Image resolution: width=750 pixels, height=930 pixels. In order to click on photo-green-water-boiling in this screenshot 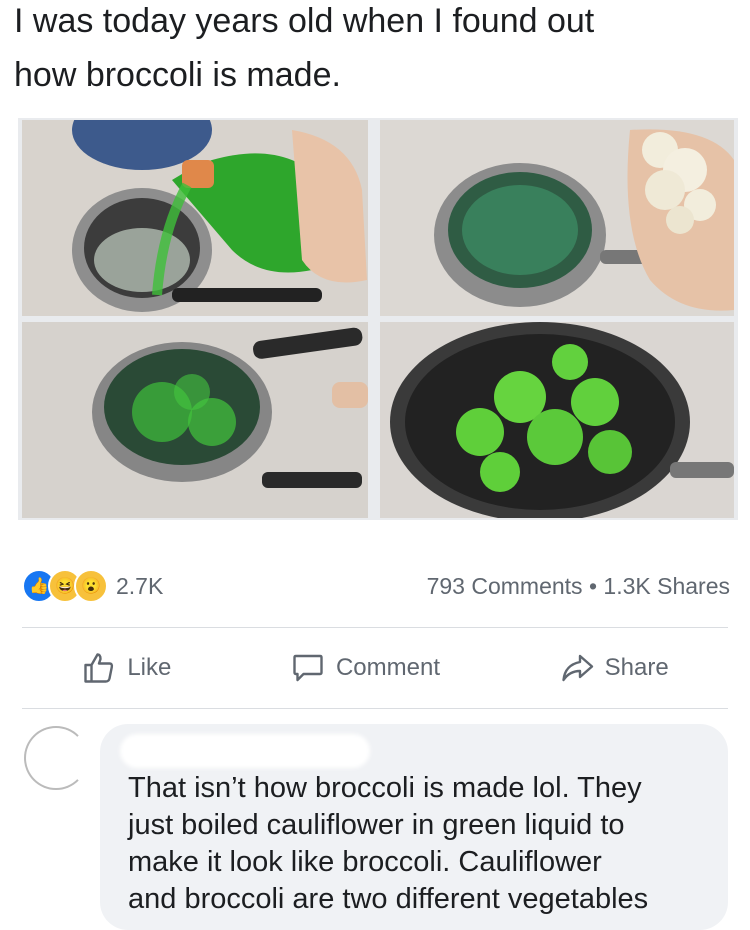, I will do `click(557, 218)`.